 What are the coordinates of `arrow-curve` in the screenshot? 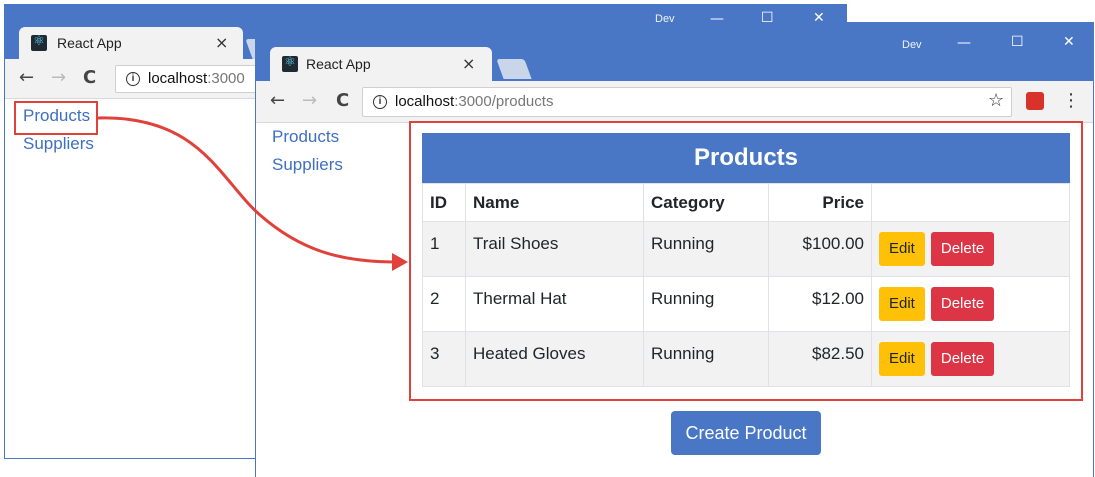 It's located at (247, 190).